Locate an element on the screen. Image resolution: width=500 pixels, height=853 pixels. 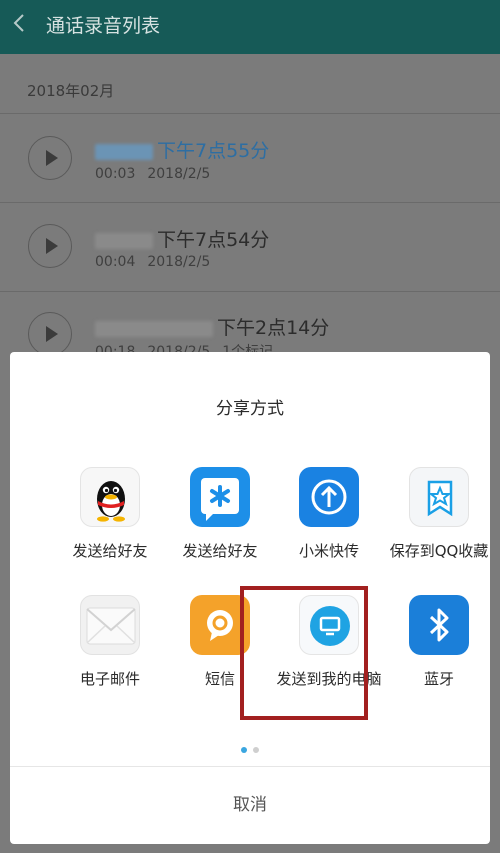
recording-name: 下午7点54分 is located at coordinates (213, 240).